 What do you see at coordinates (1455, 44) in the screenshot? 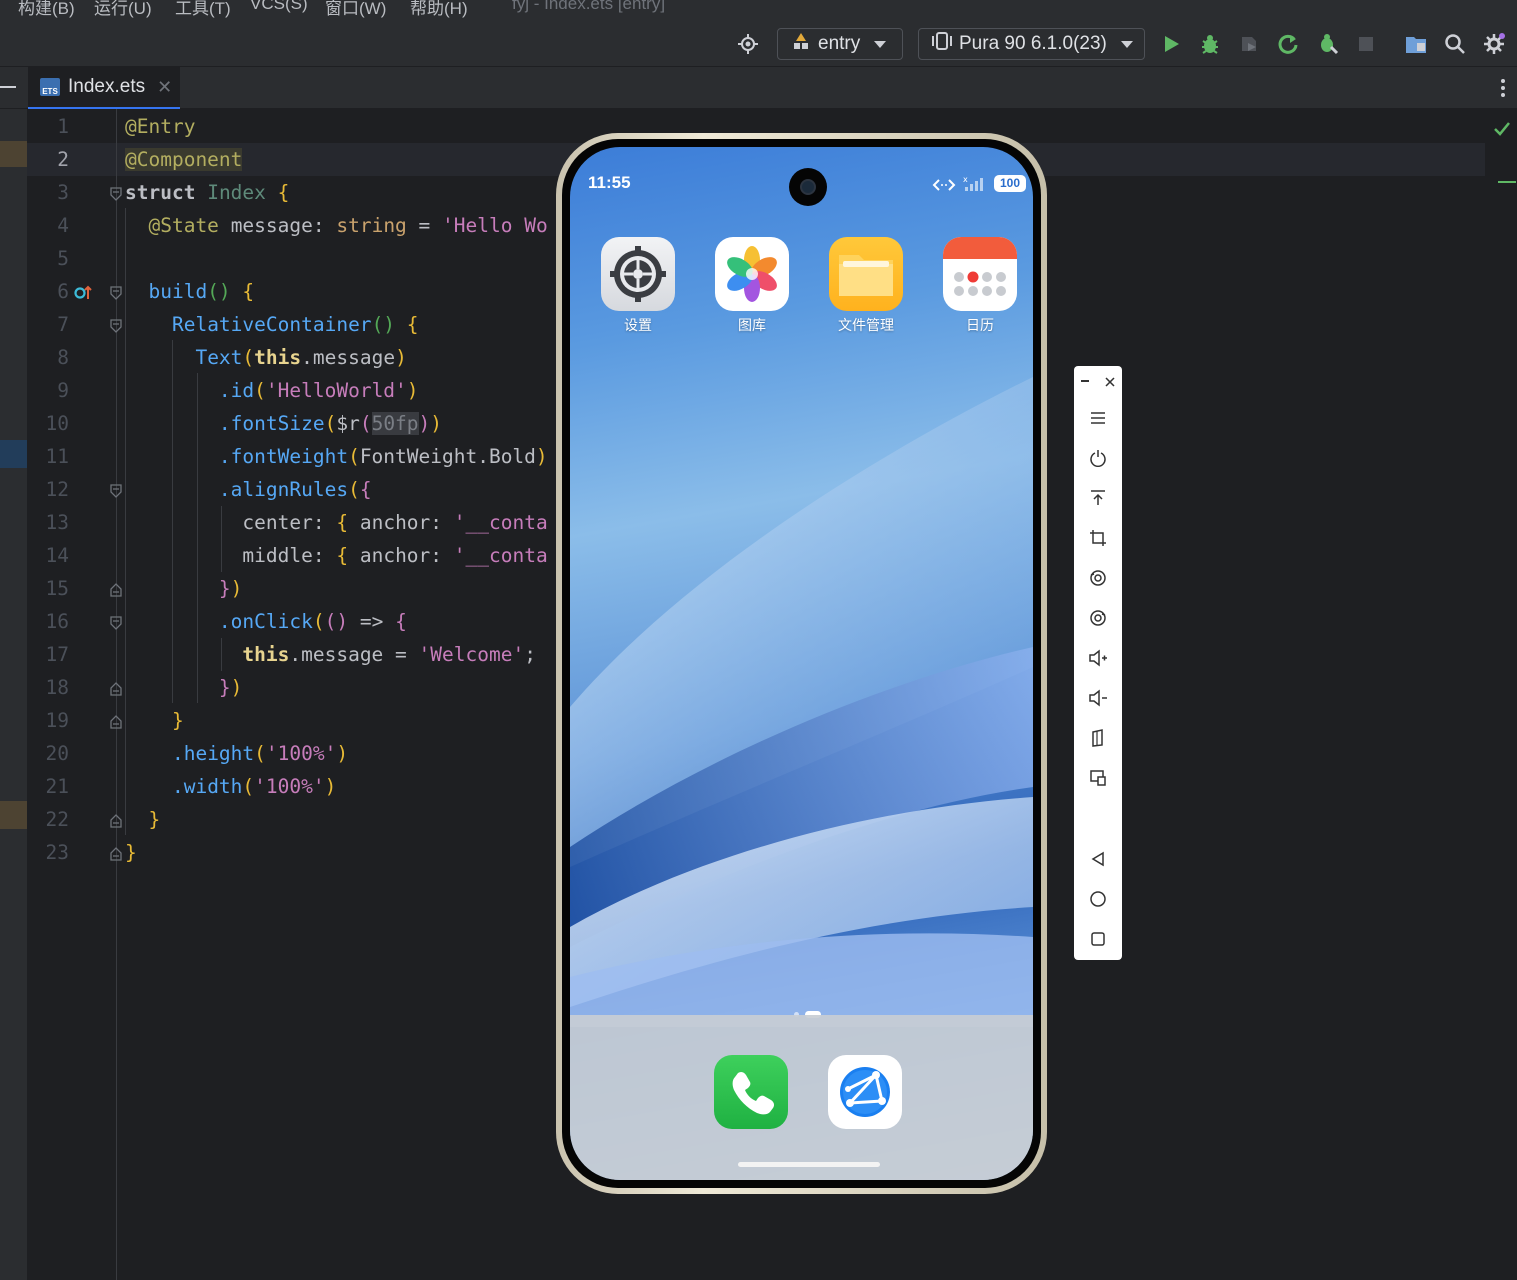
I see `search-icon` at bounding box center [1455, 44].